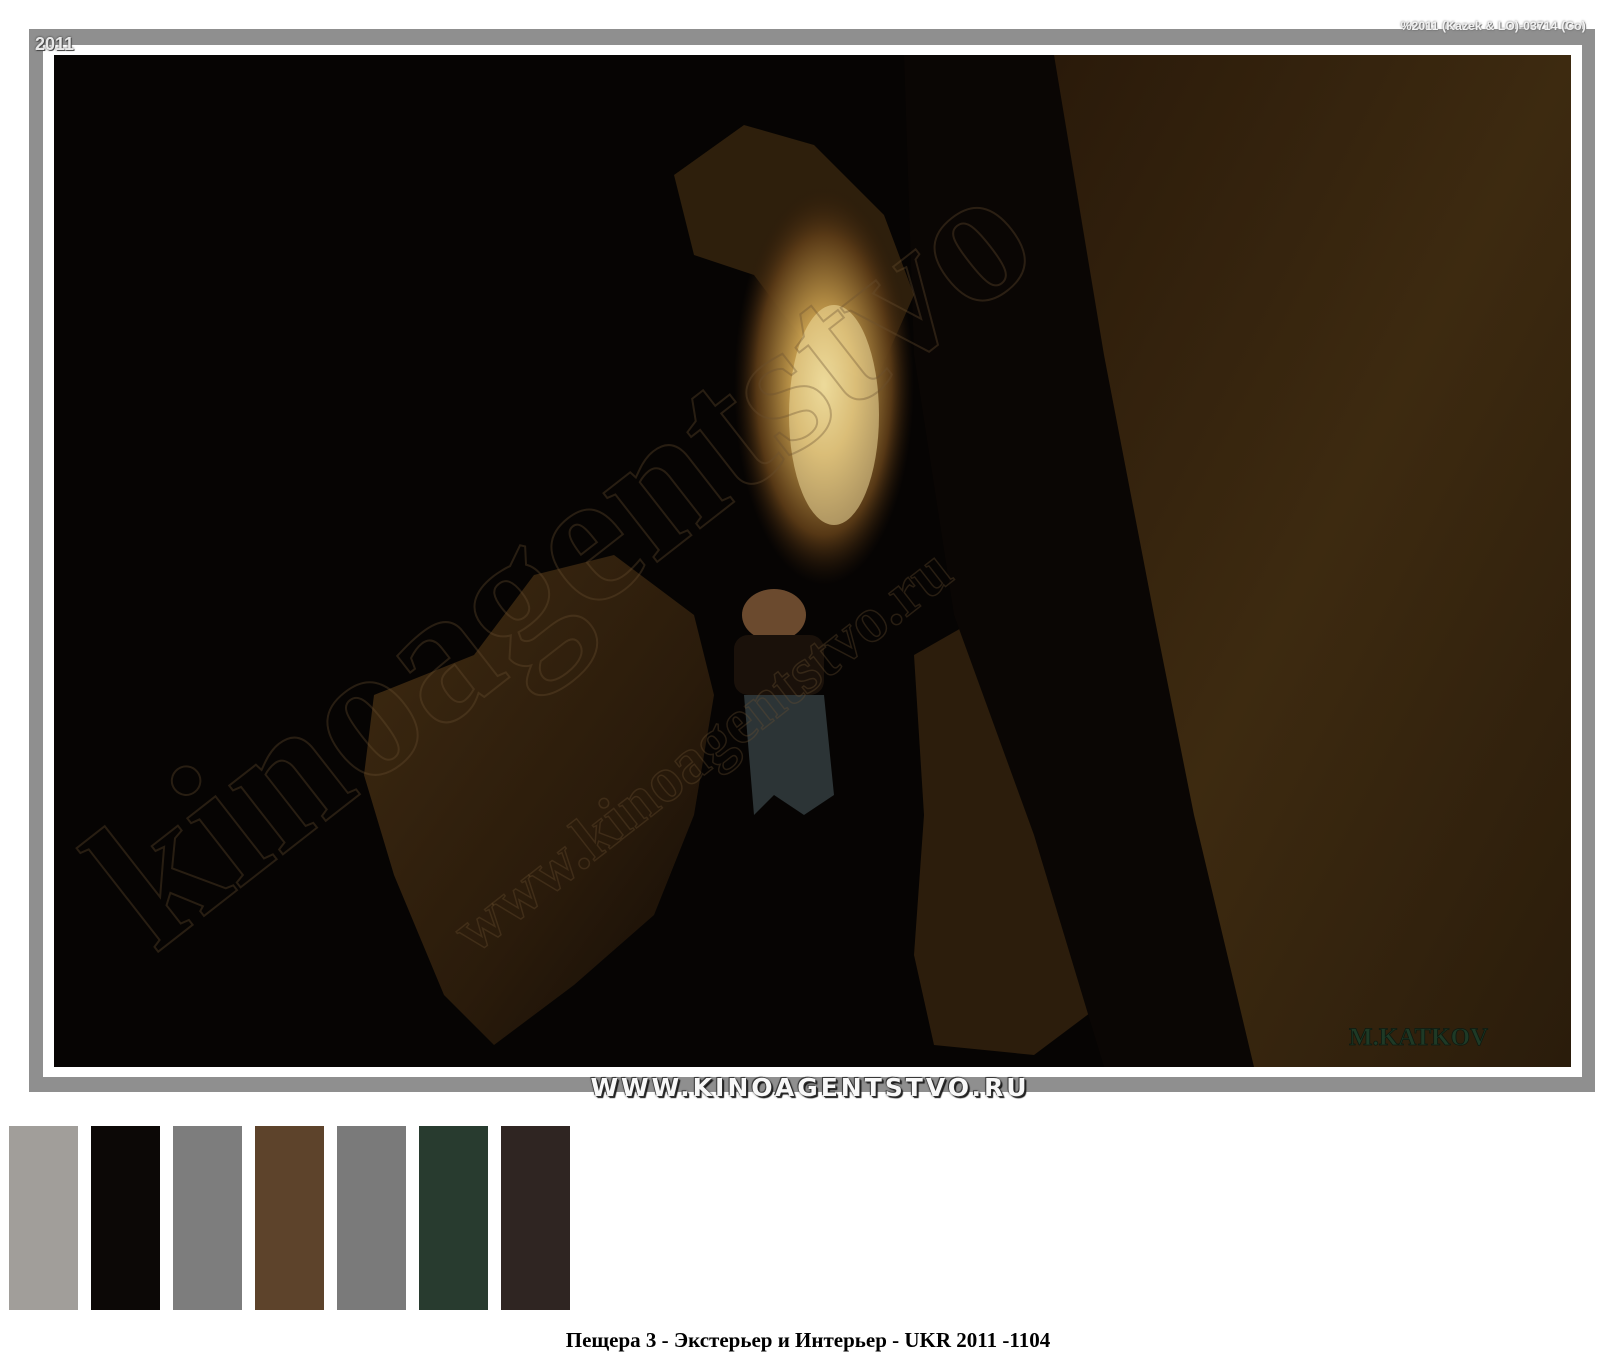 This screenshot has width=1616, height=1355. I want to click on color-palette, so click(289, 1218).